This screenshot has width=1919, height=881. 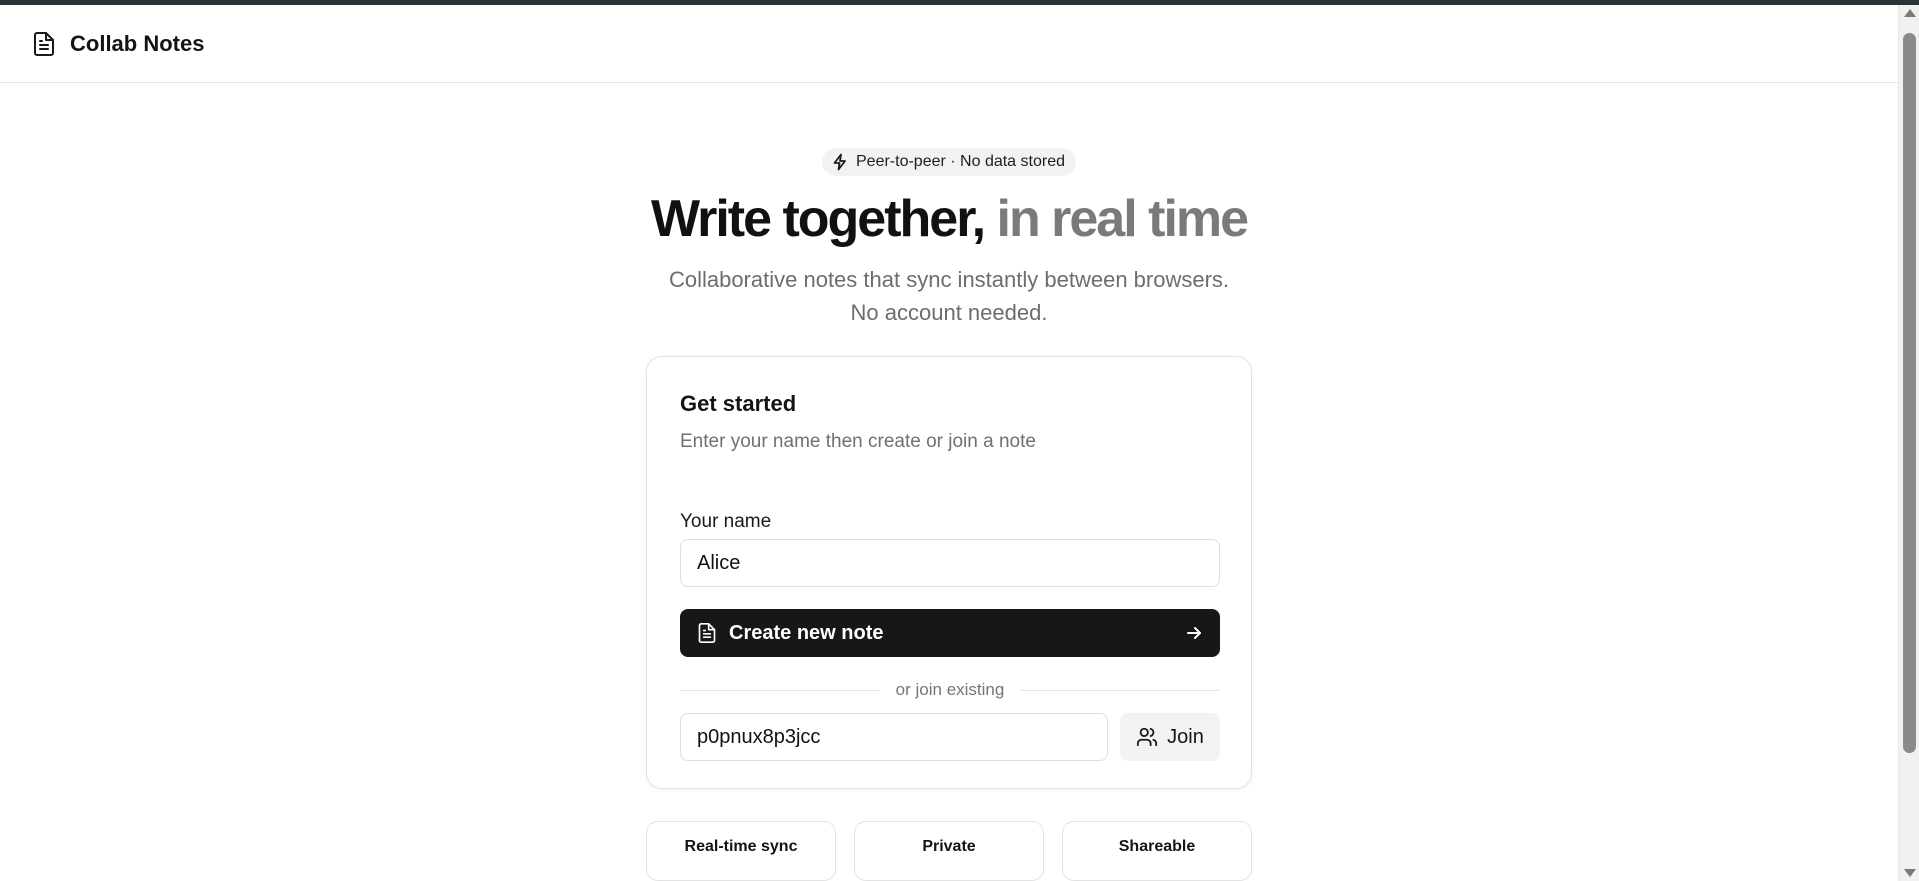 I want to click on page-scrollbar, so click(x=1908, y=443).